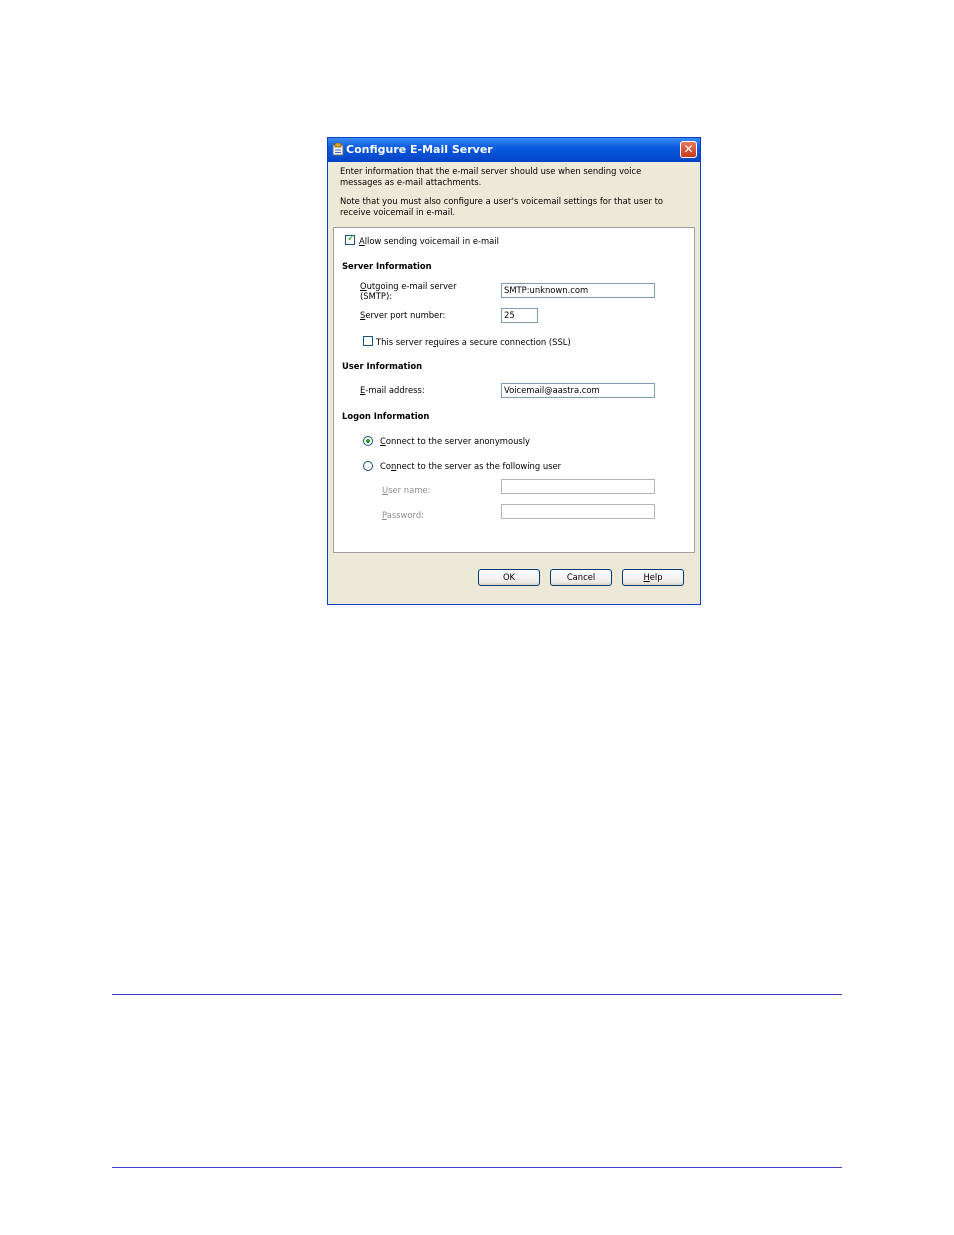 This screenshot has width=954, height=1235. Describe the element at coordinates (509, 577) in the screenshot. I see `ok-button: OK` at that location.